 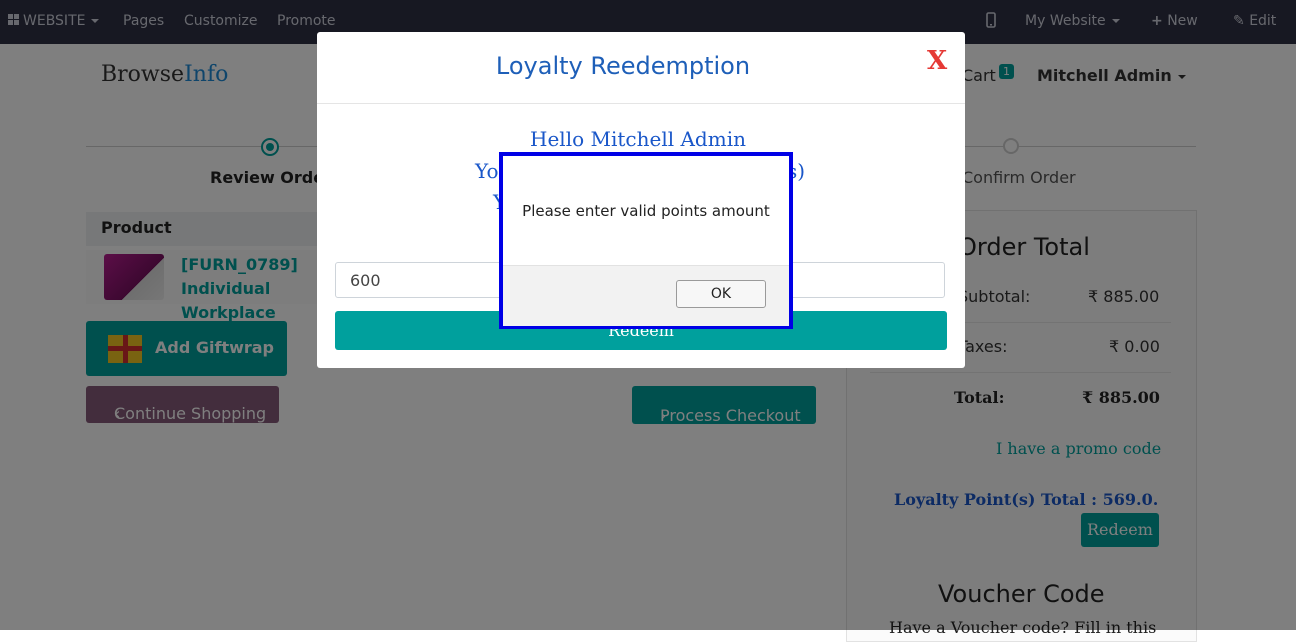 What do you see at coordinates (623, 66) in the screenshot?
I see `modal-title: Loyalty Reedemption` at bounding box center [623, 66].